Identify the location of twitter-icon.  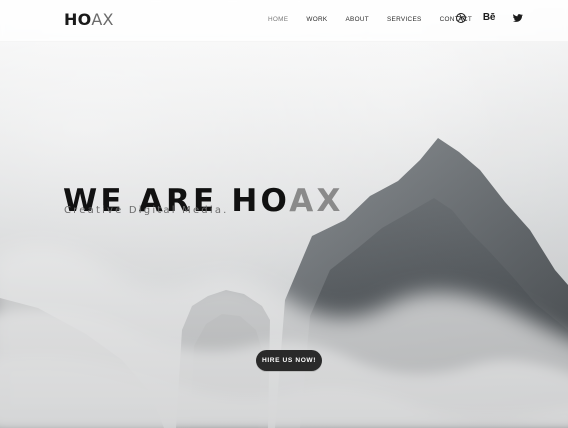
(517, 18).